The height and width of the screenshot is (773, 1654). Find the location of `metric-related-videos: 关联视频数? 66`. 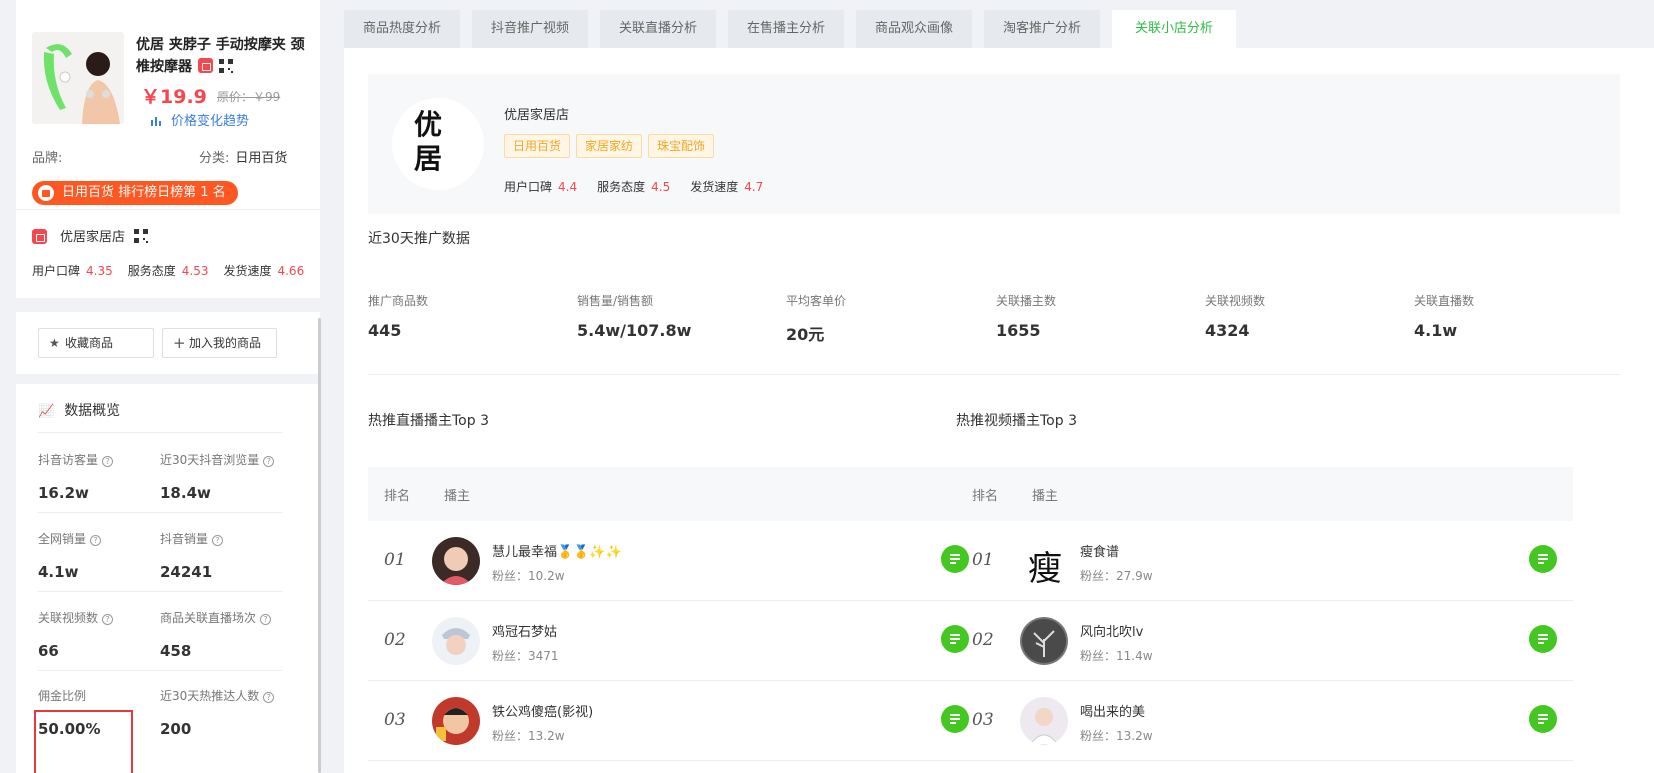

metric-related-videos: 关联视频数? 66 is located at coordinates (98, 634).